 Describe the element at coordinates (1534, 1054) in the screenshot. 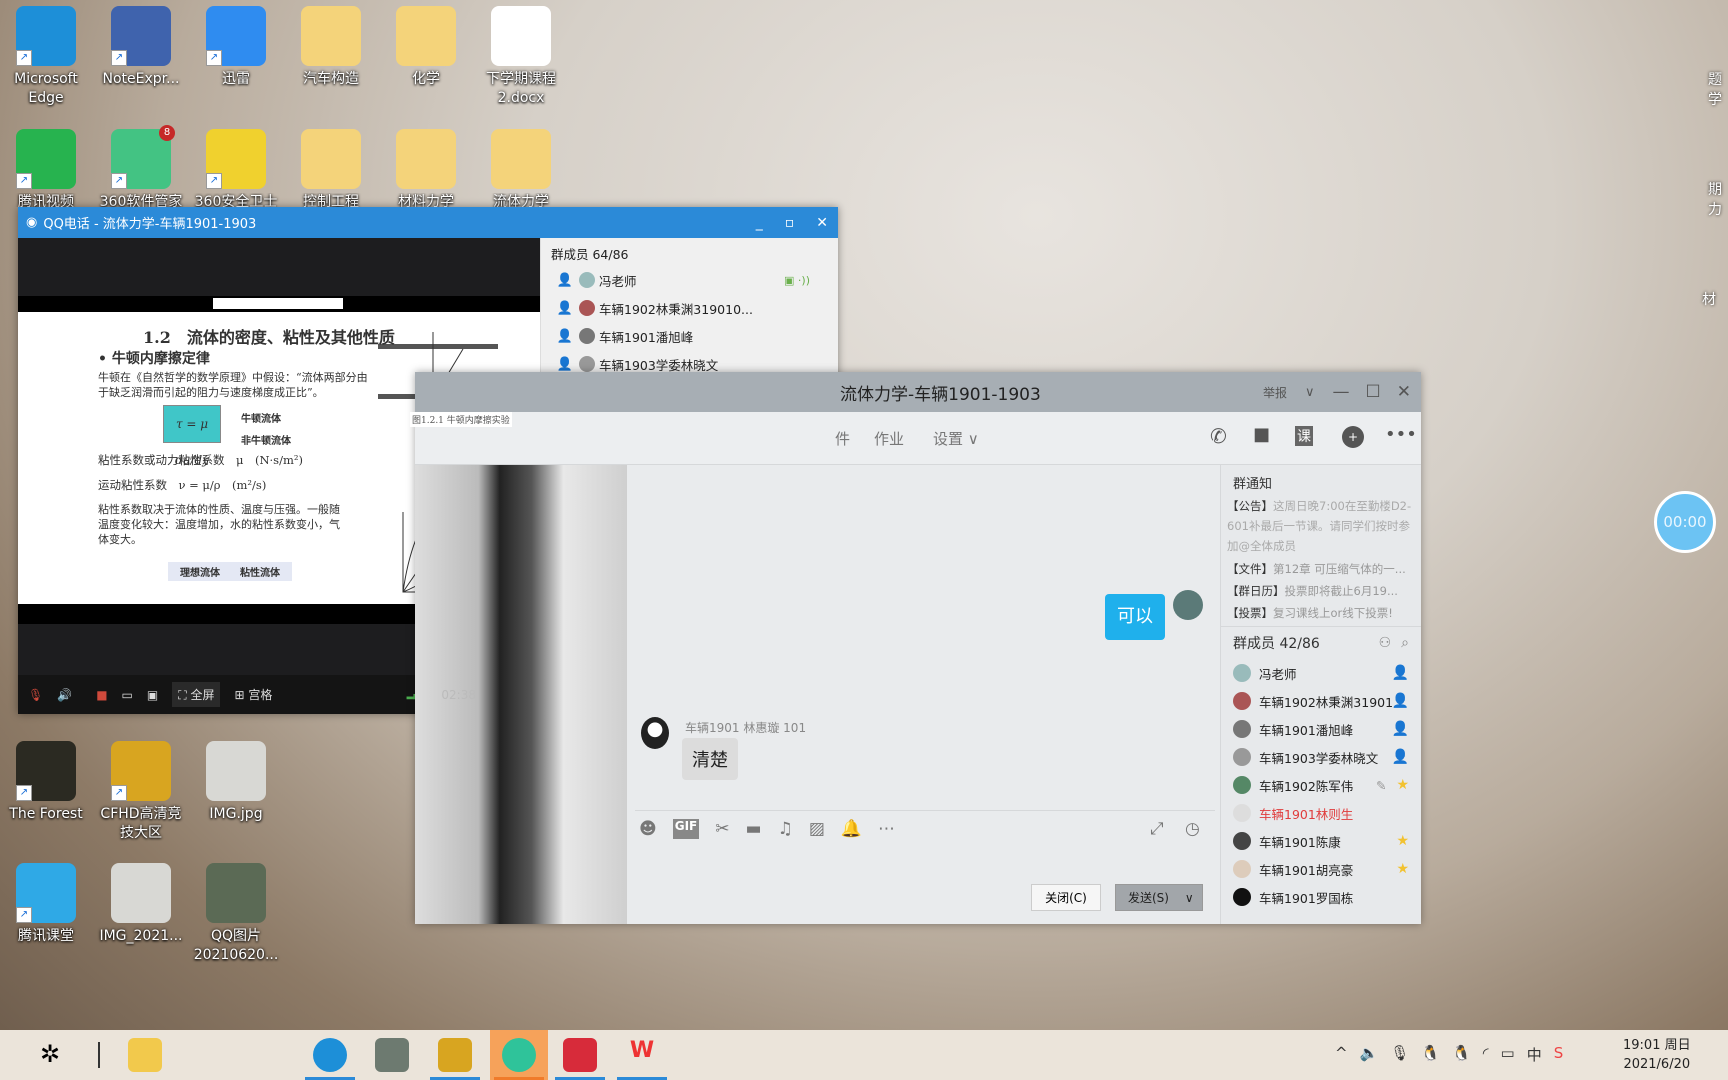

I see `ime-indicator: 中` at that location.